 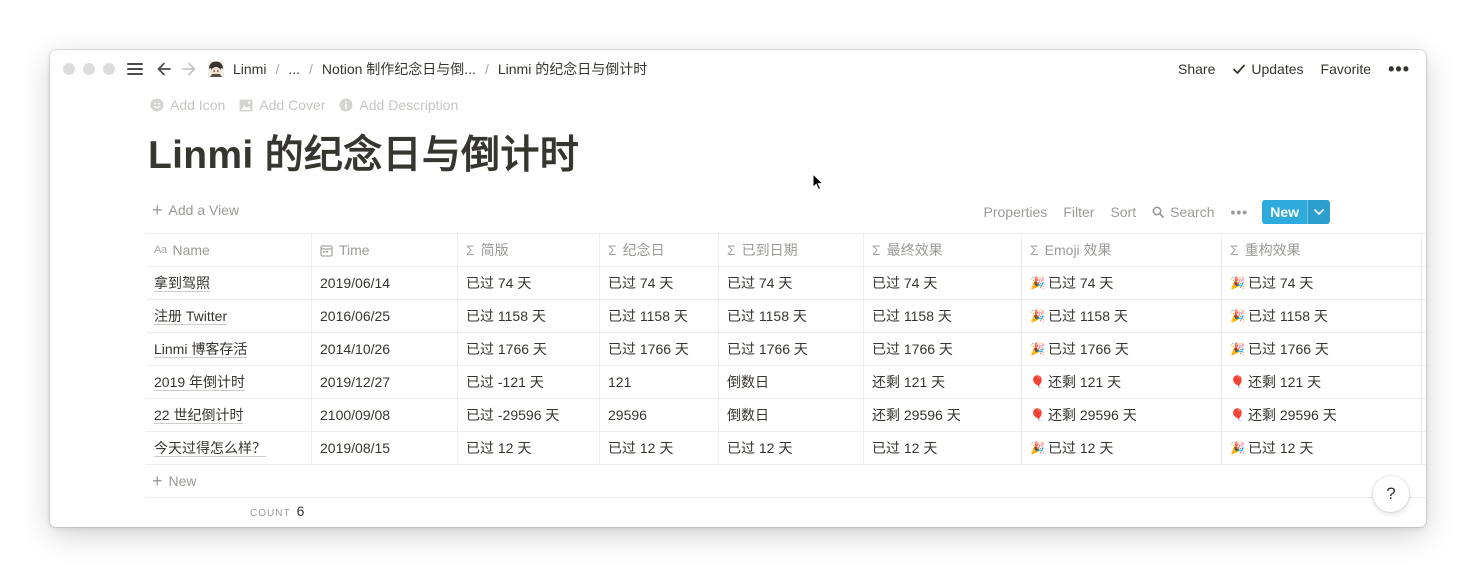 What do you see at coordinates (1322, 415) in the screenshot?
I see `cell-rebuild-effect: 🎈 还剩 29596 天` at bounding box center [1322, 415].